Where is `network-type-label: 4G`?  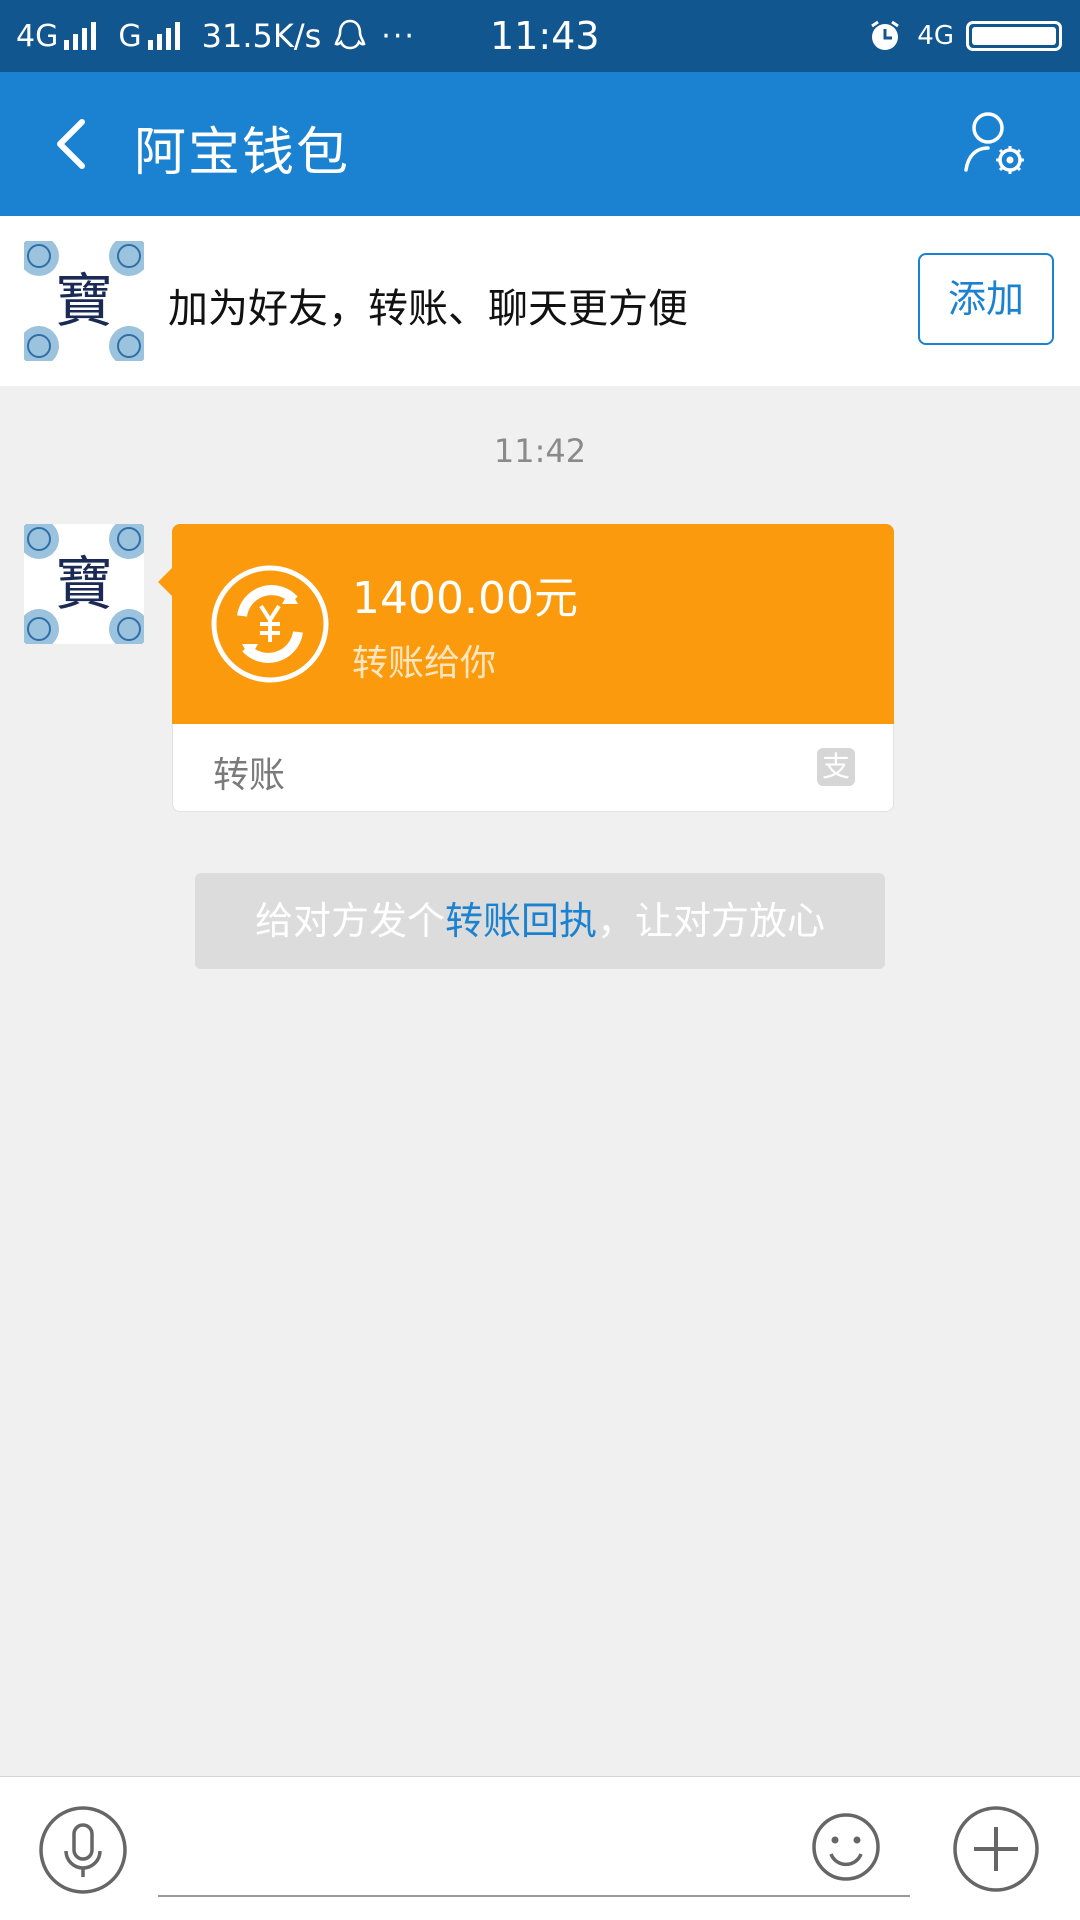 network-type-label: 4G is located at coordinates (37, 36).